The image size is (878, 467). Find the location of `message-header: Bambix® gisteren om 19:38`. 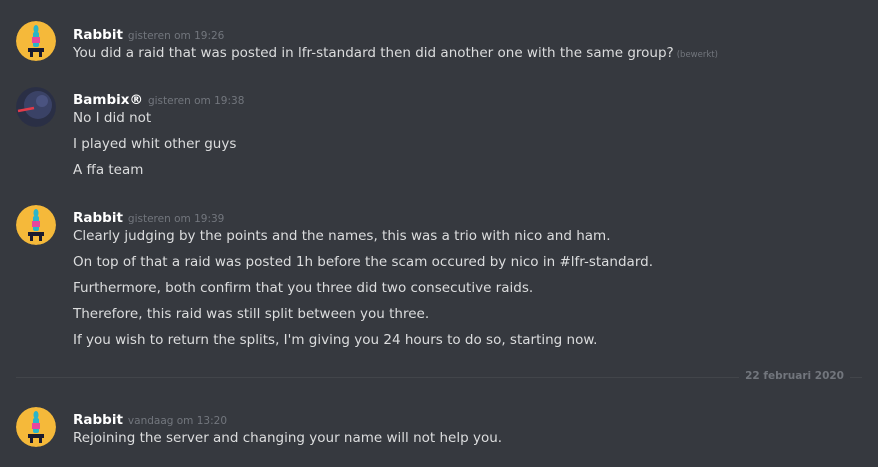

message-header: Bambix® gisteren om 19:38 is located at coordinates (158, 98).